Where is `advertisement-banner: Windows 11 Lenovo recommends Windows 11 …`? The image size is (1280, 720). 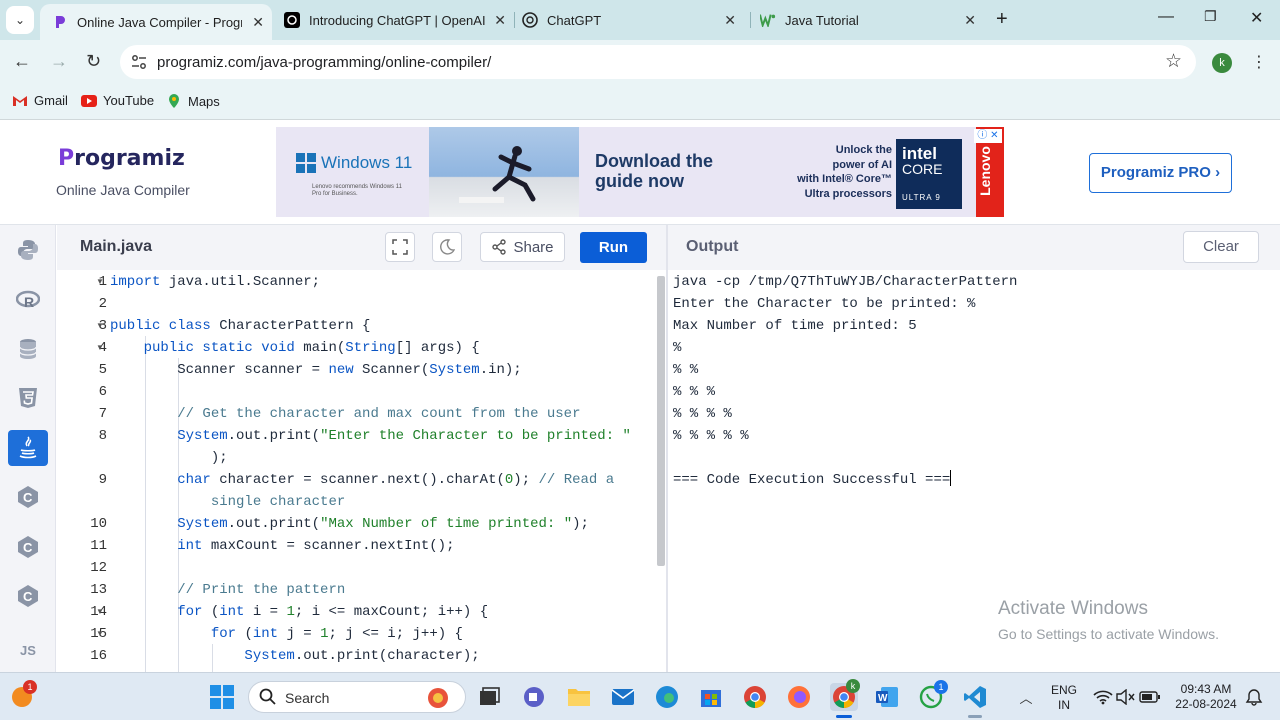
advertisement-banner: Windows 11 Lenovo recommends Windows 11 … is located at coordinates (640, 172).